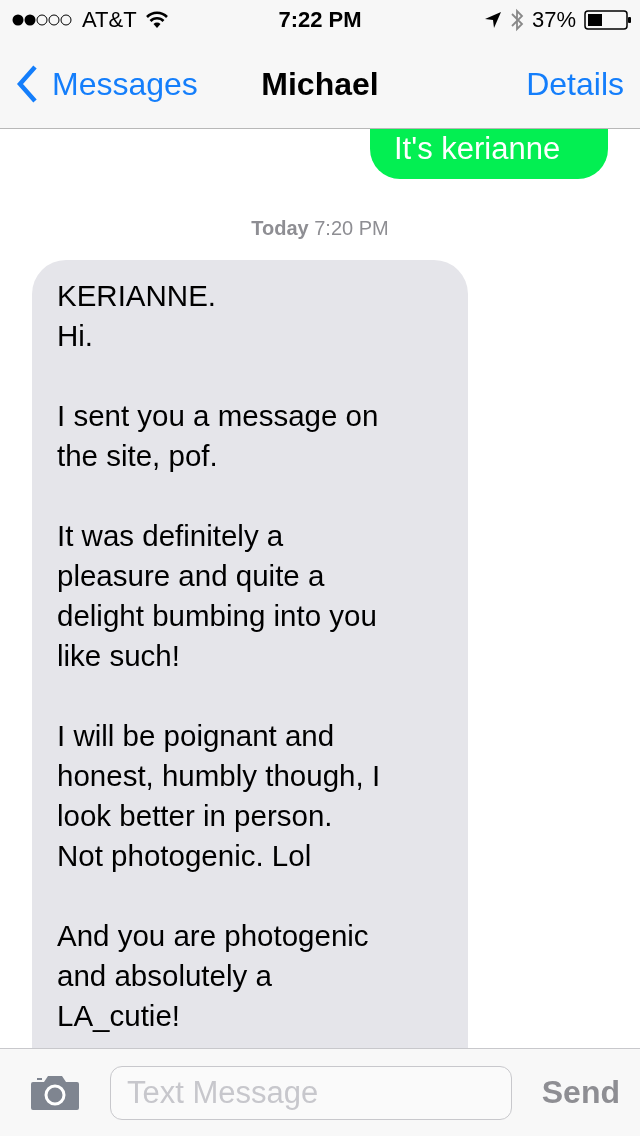 The height and width of the screenshot is (1136, 640). What do you see at coordinates (213, 976) in the screenshot?
I see `message-paragraph: And you are photogenic and absolutely a LA_cutie!` at bounding box center [213, 976].